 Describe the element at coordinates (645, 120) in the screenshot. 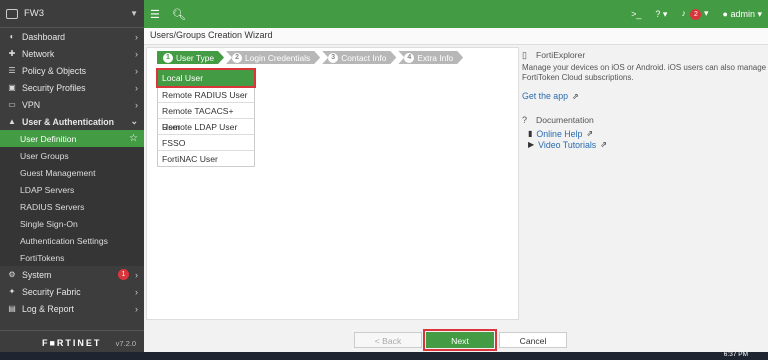

I see `documentation-header: ? Documentation` at that location.